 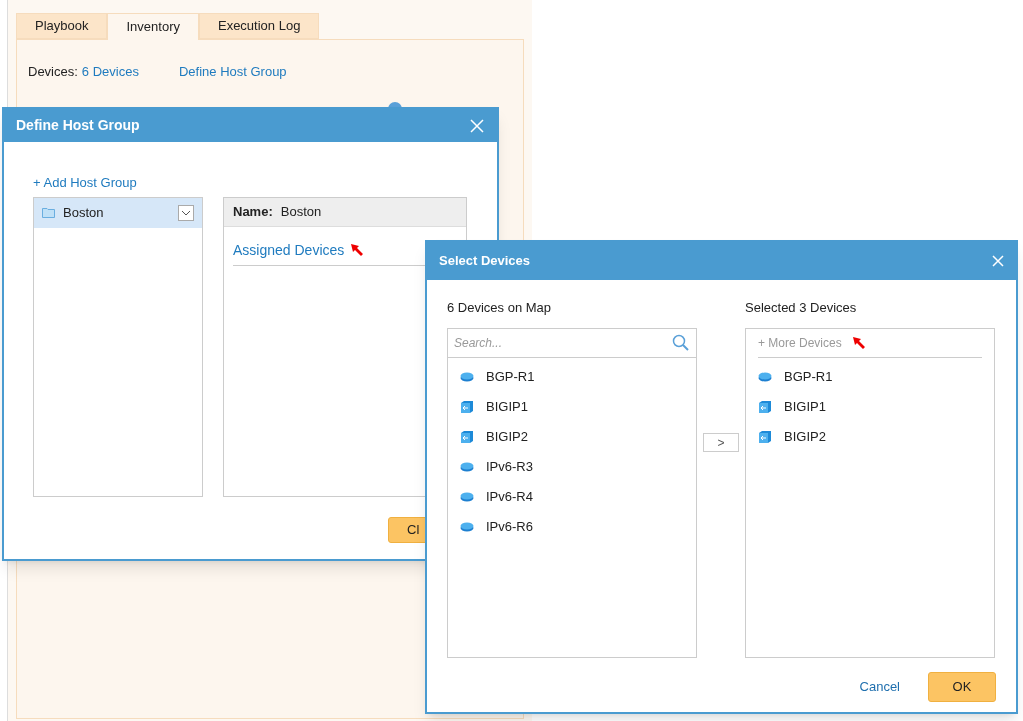 I want to click on dropdown-caret-icon, so click(x=186, y=212).